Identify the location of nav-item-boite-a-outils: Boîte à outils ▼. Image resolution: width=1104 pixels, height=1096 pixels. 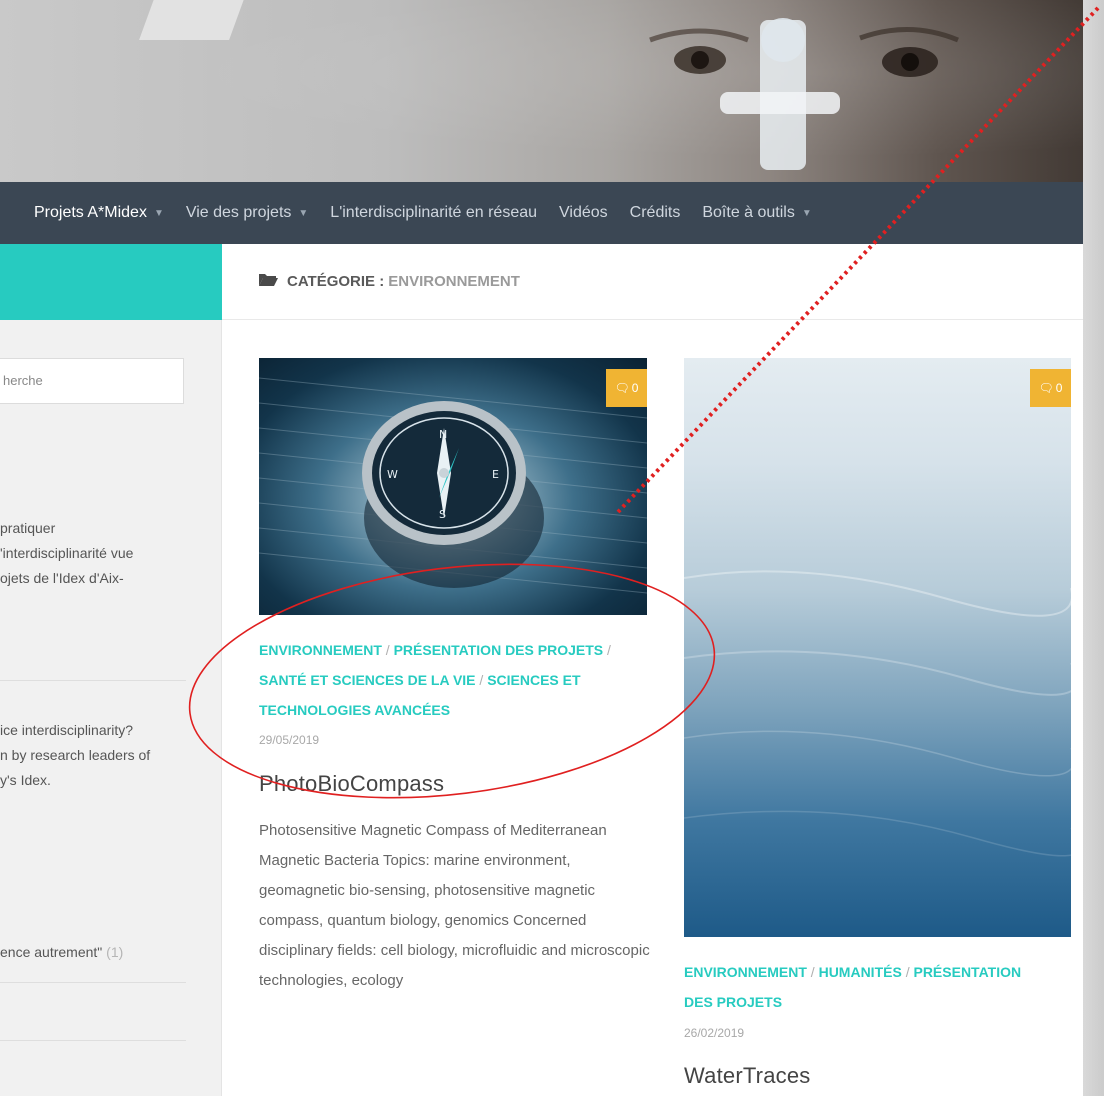
(756, 213).